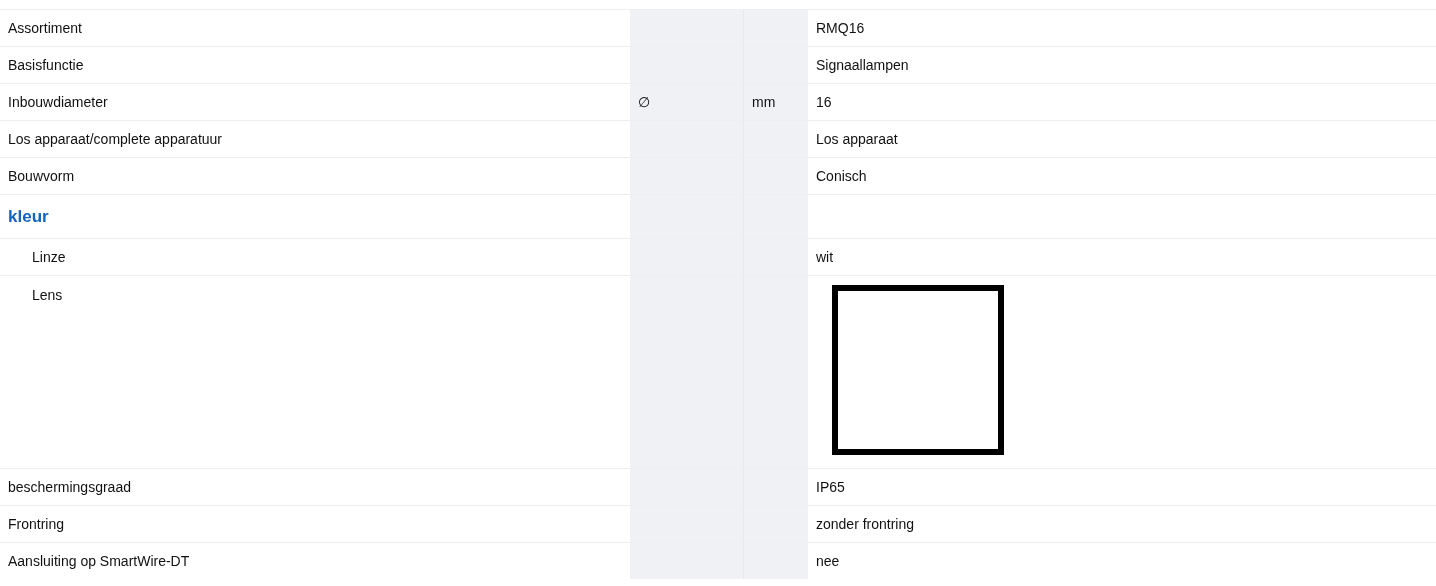 This screenshot has height=586, width=1436. Describe the element at coordinates (36, 524) in the screenshot. I see `property-label: Frontring` at that location.